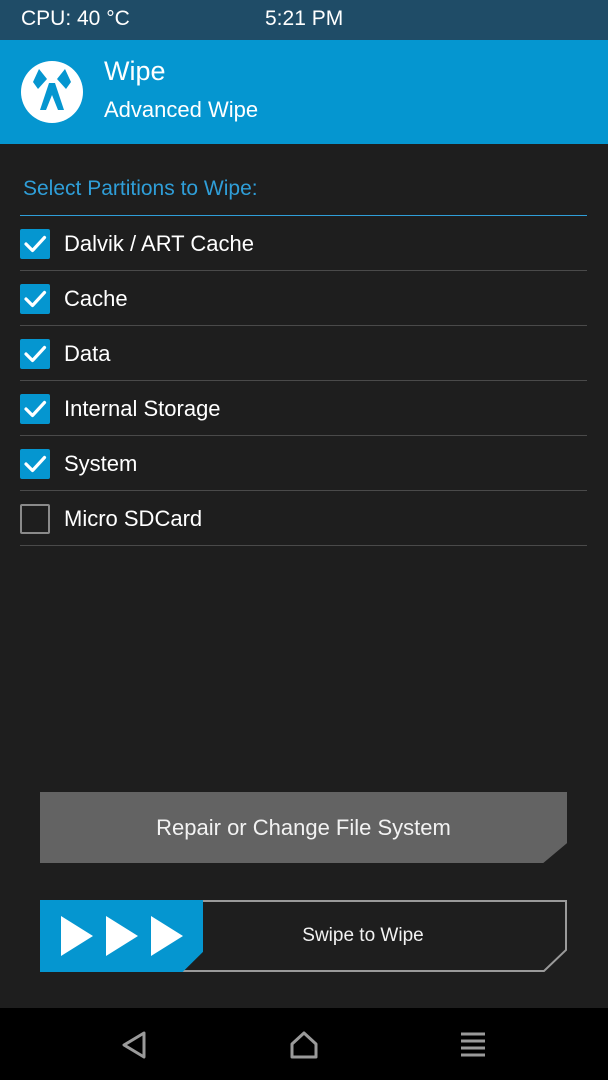 Image resolution: width=608 pixels, height=1080 pixels. I want to click on status-bar: CPU: 40 °C 5:21 PM, so click(304, 20).